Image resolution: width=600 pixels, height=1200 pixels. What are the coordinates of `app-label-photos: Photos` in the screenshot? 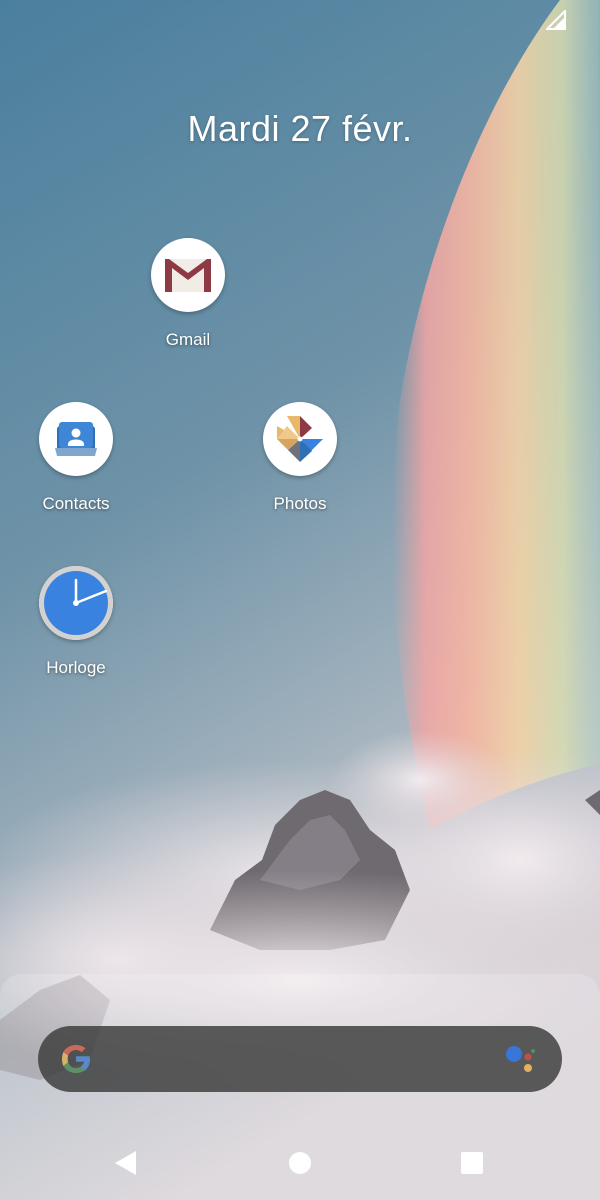 It's located at (300, 503).